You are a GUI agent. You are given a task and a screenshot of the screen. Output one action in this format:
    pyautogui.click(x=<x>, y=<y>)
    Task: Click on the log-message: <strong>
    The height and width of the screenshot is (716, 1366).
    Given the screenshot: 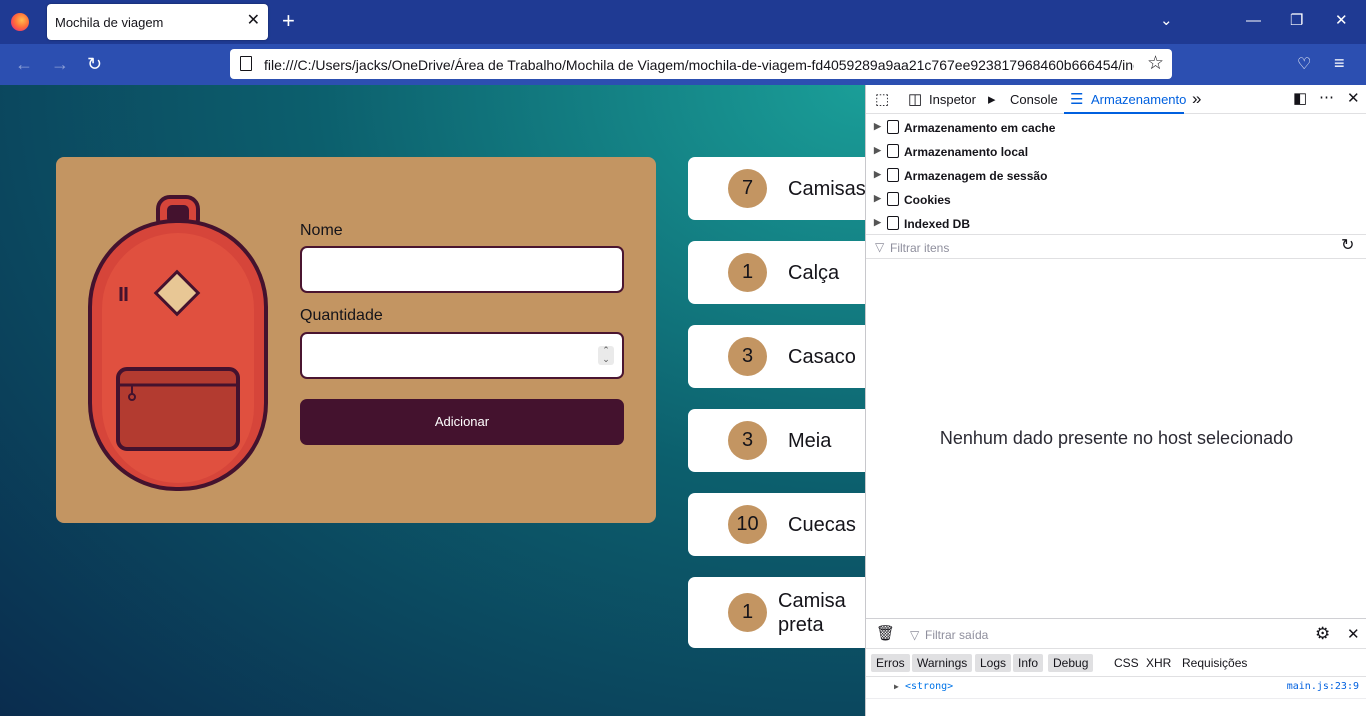 What is the action you would take?
    pyautogui.click(x=929, y=686)
    